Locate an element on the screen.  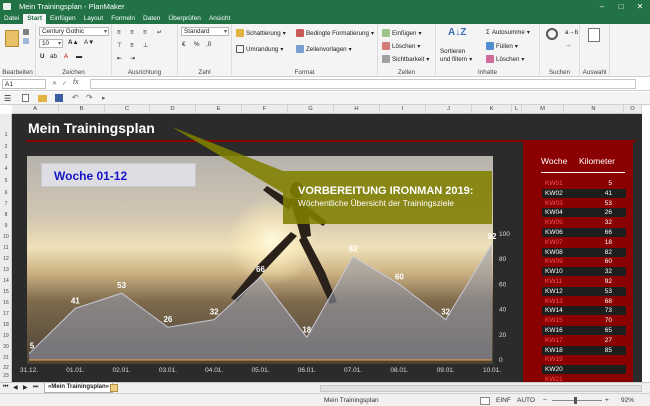
column-header: J is located at coordinates (449, 109).